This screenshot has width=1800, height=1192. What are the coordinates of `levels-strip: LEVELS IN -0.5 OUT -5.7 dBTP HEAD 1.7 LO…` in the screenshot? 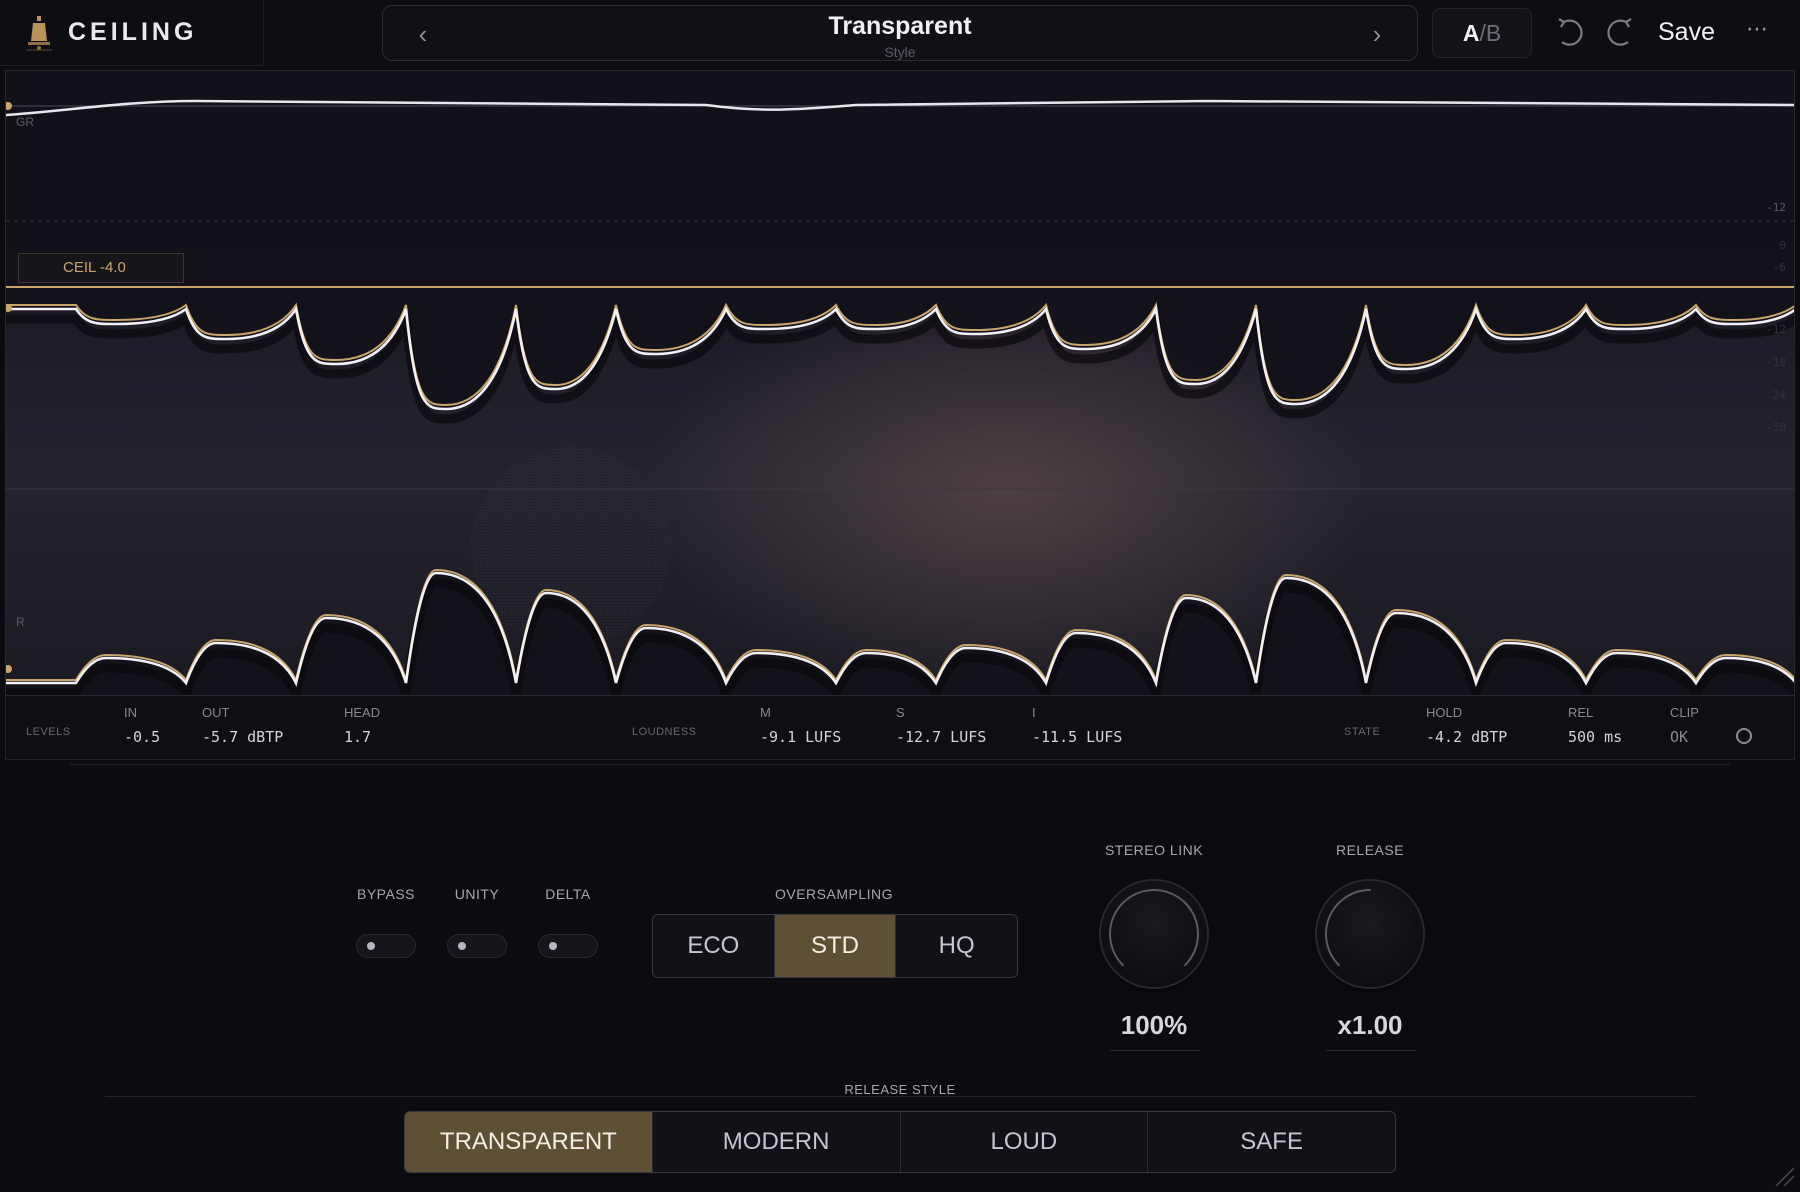 It's located at (900, 728).